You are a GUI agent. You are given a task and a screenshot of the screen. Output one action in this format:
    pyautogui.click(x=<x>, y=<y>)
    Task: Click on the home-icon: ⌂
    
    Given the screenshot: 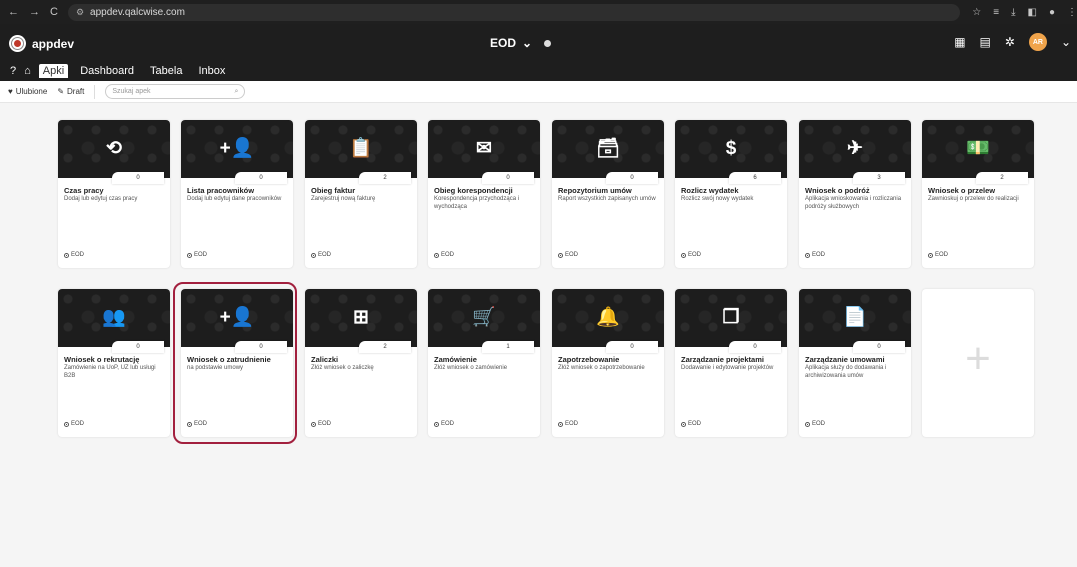 What is the action you would take?
    pyautogui.click(x=27, y=71)
    